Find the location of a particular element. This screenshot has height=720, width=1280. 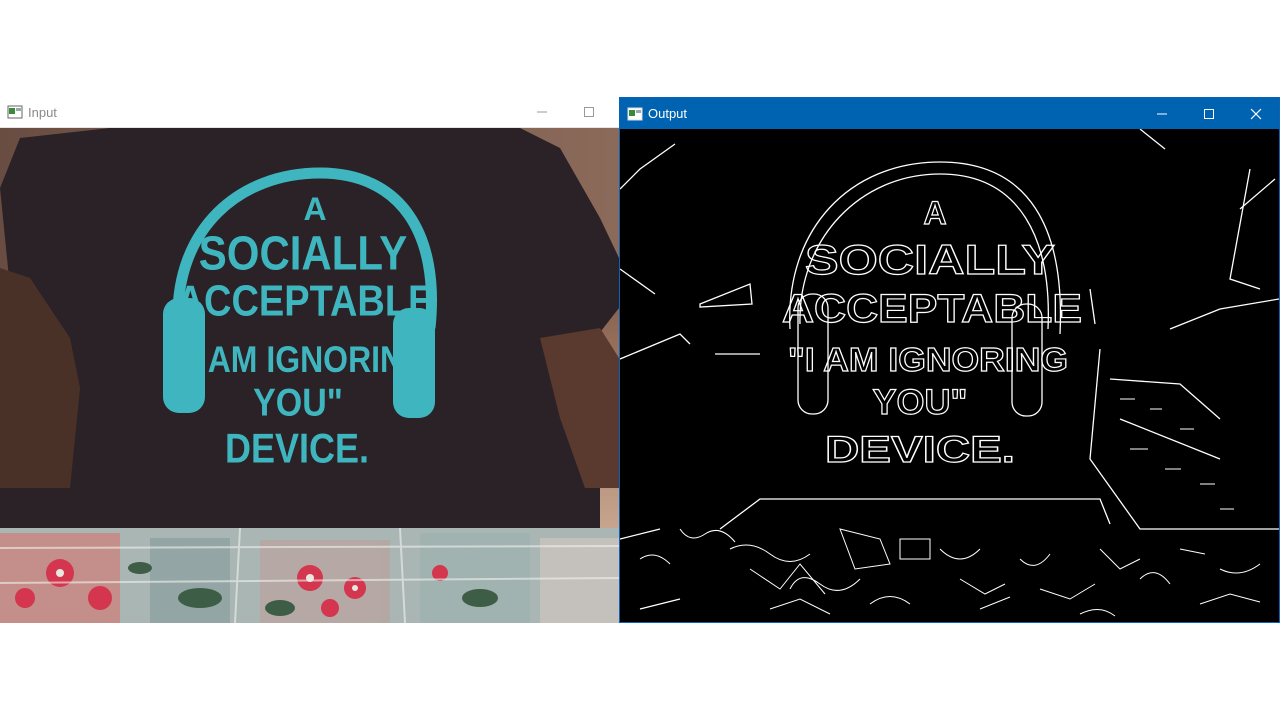

close-icon is located at coordinates (1255, 113).